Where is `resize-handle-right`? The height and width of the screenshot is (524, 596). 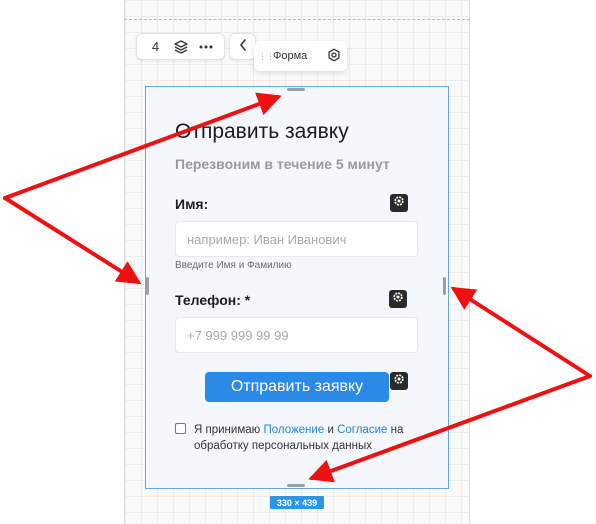 resize-handle-right is located at coordinates (444, 286).